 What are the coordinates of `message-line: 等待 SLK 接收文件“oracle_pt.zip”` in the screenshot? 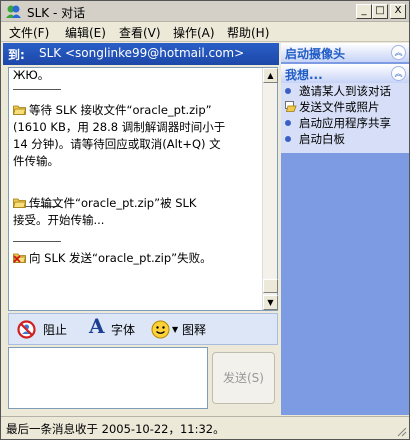 It's located at (120, 110).